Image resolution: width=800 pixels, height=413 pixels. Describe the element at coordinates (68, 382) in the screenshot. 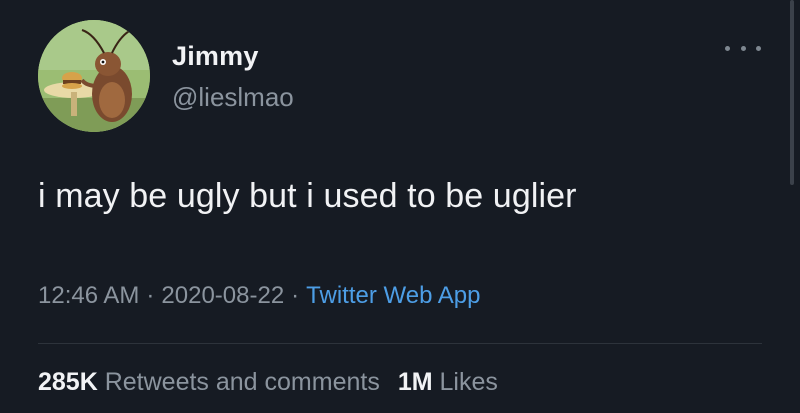

I see `retweets-count: 285K` at that location.